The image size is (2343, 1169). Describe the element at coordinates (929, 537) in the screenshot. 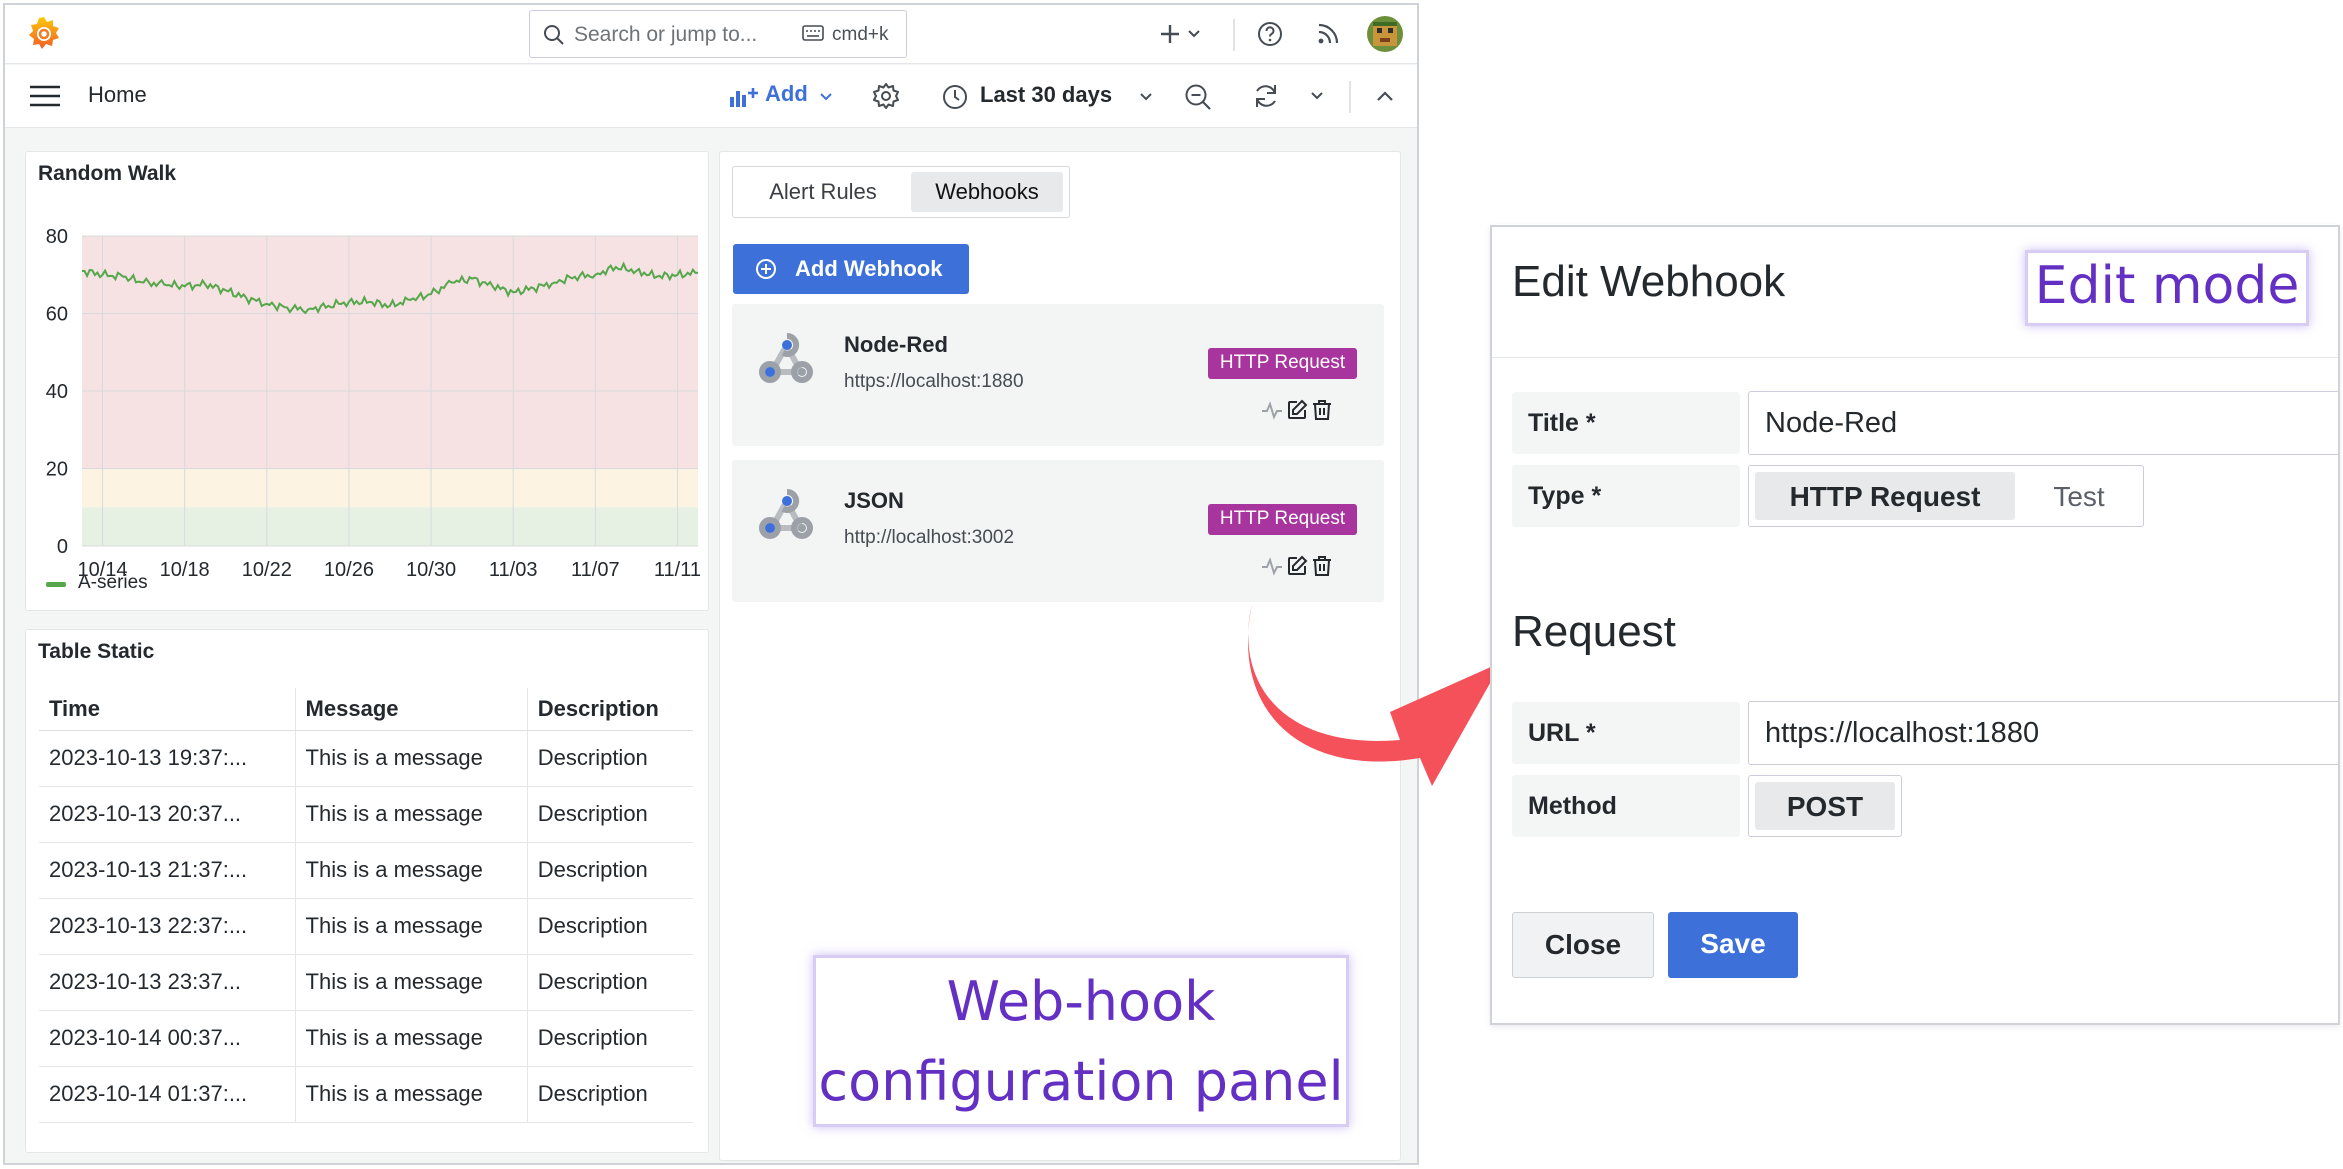

I see `webhook-url: http://localhost:3002` at that location.